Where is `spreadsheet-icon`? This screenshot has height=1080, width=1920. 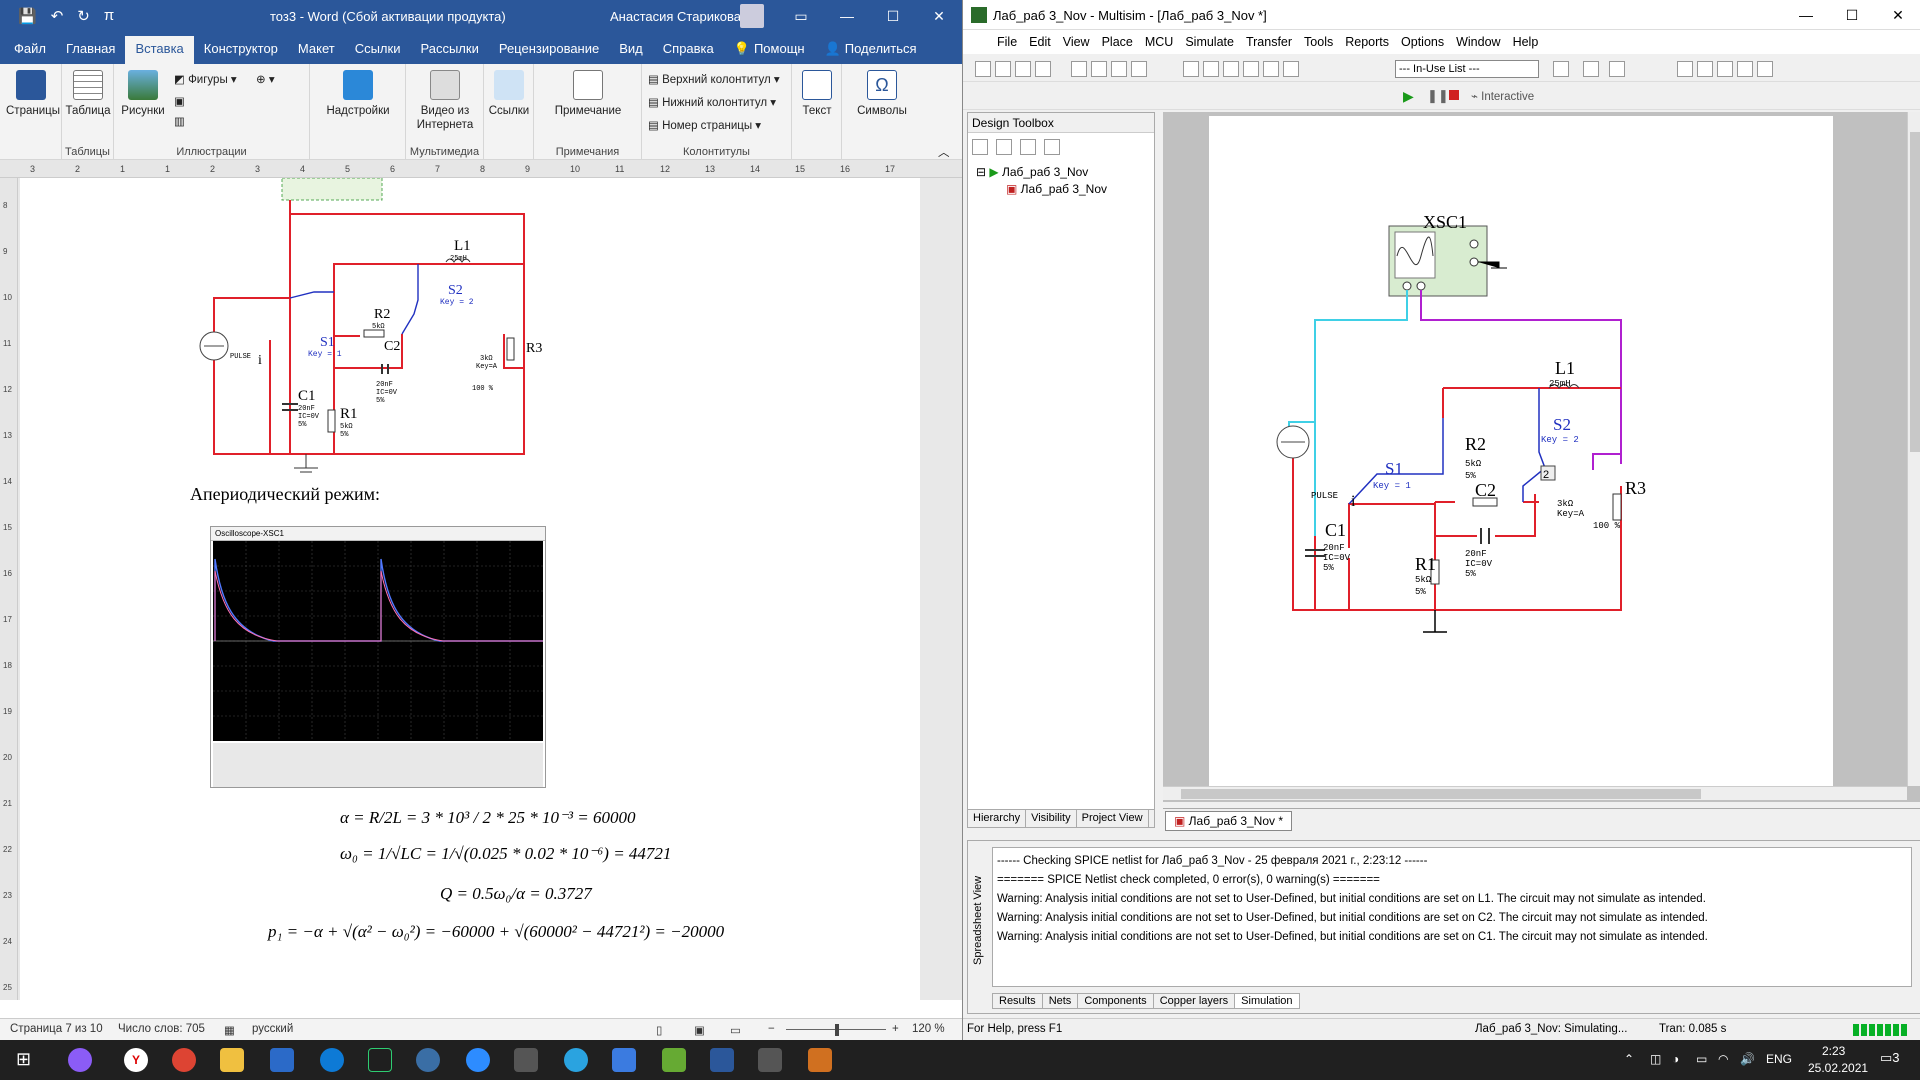
spreadsheet-icon is located at coordinates (1211, 69).